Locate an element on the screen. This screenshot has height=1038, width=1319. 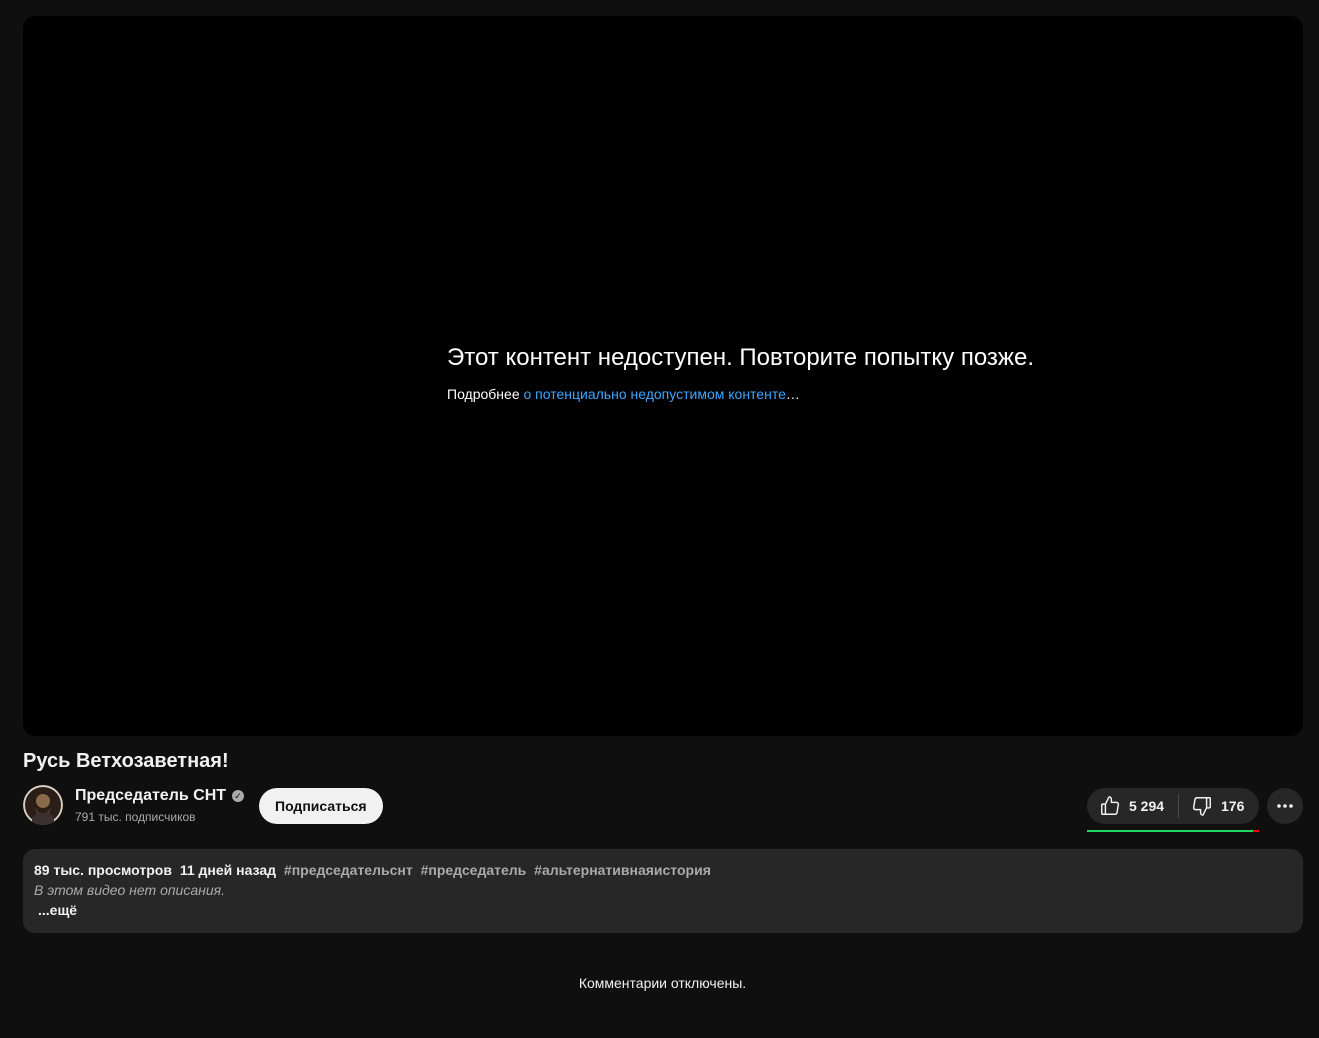
more-actions-button is located at coordinates (1285, 806).